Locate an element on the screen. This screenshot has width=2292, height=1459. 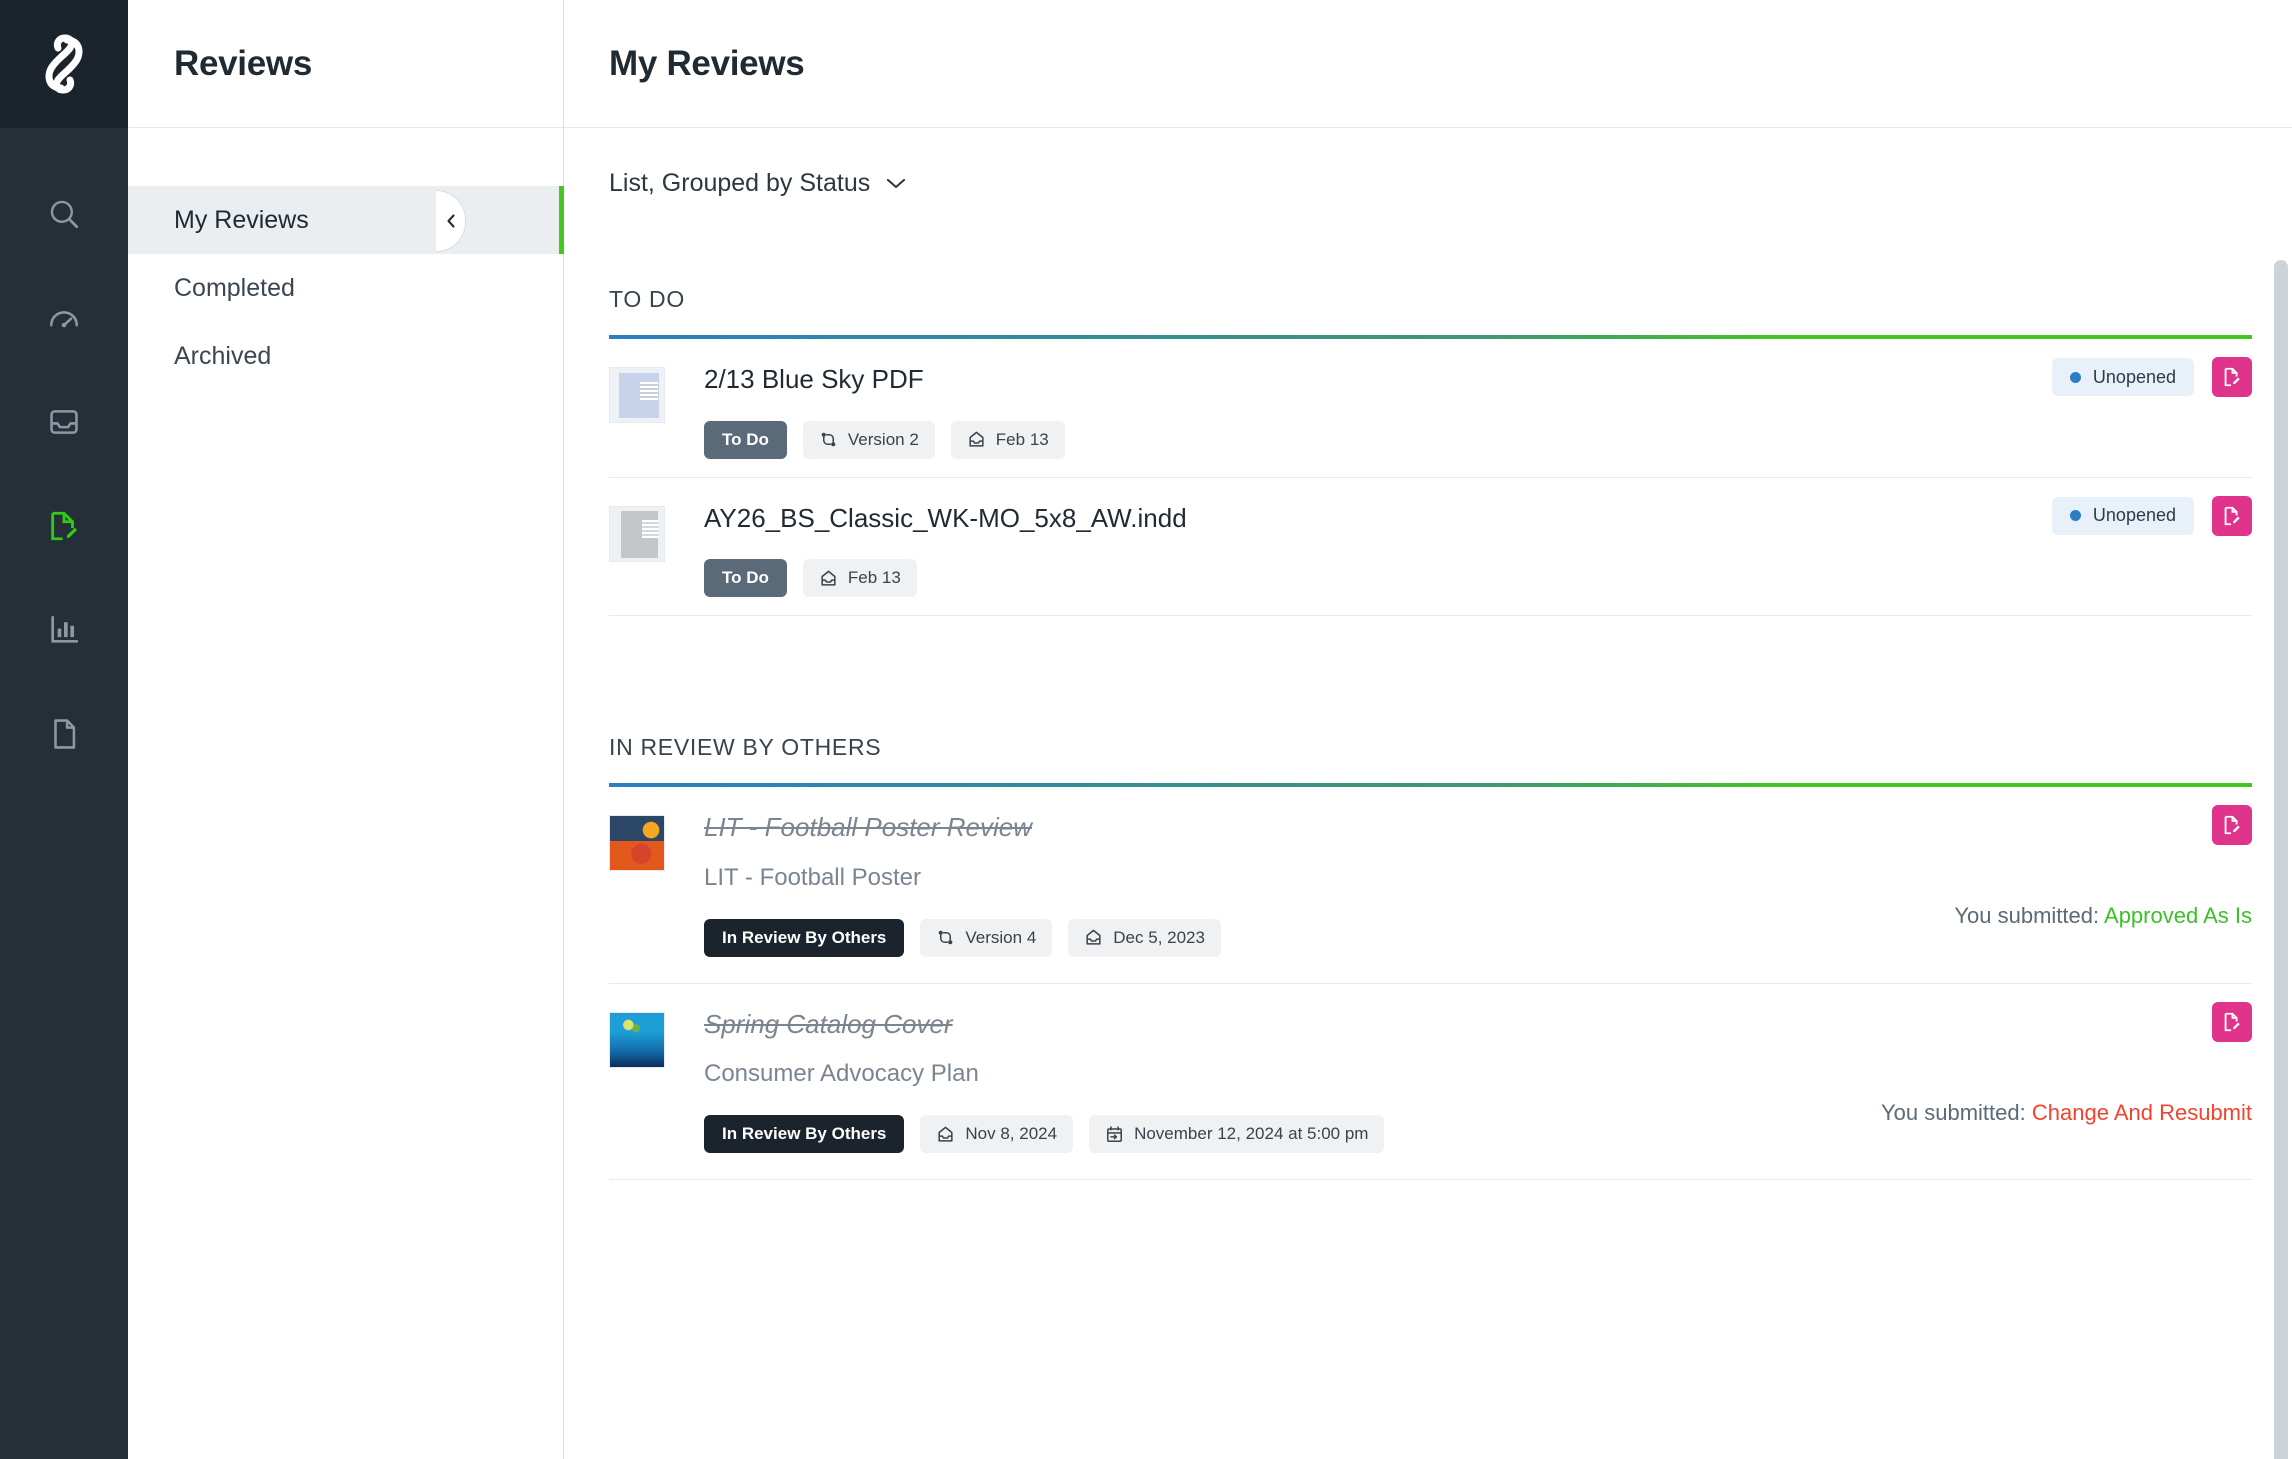
view-mode-label: List, Grouped by Status is located at coordinates (740, 182).